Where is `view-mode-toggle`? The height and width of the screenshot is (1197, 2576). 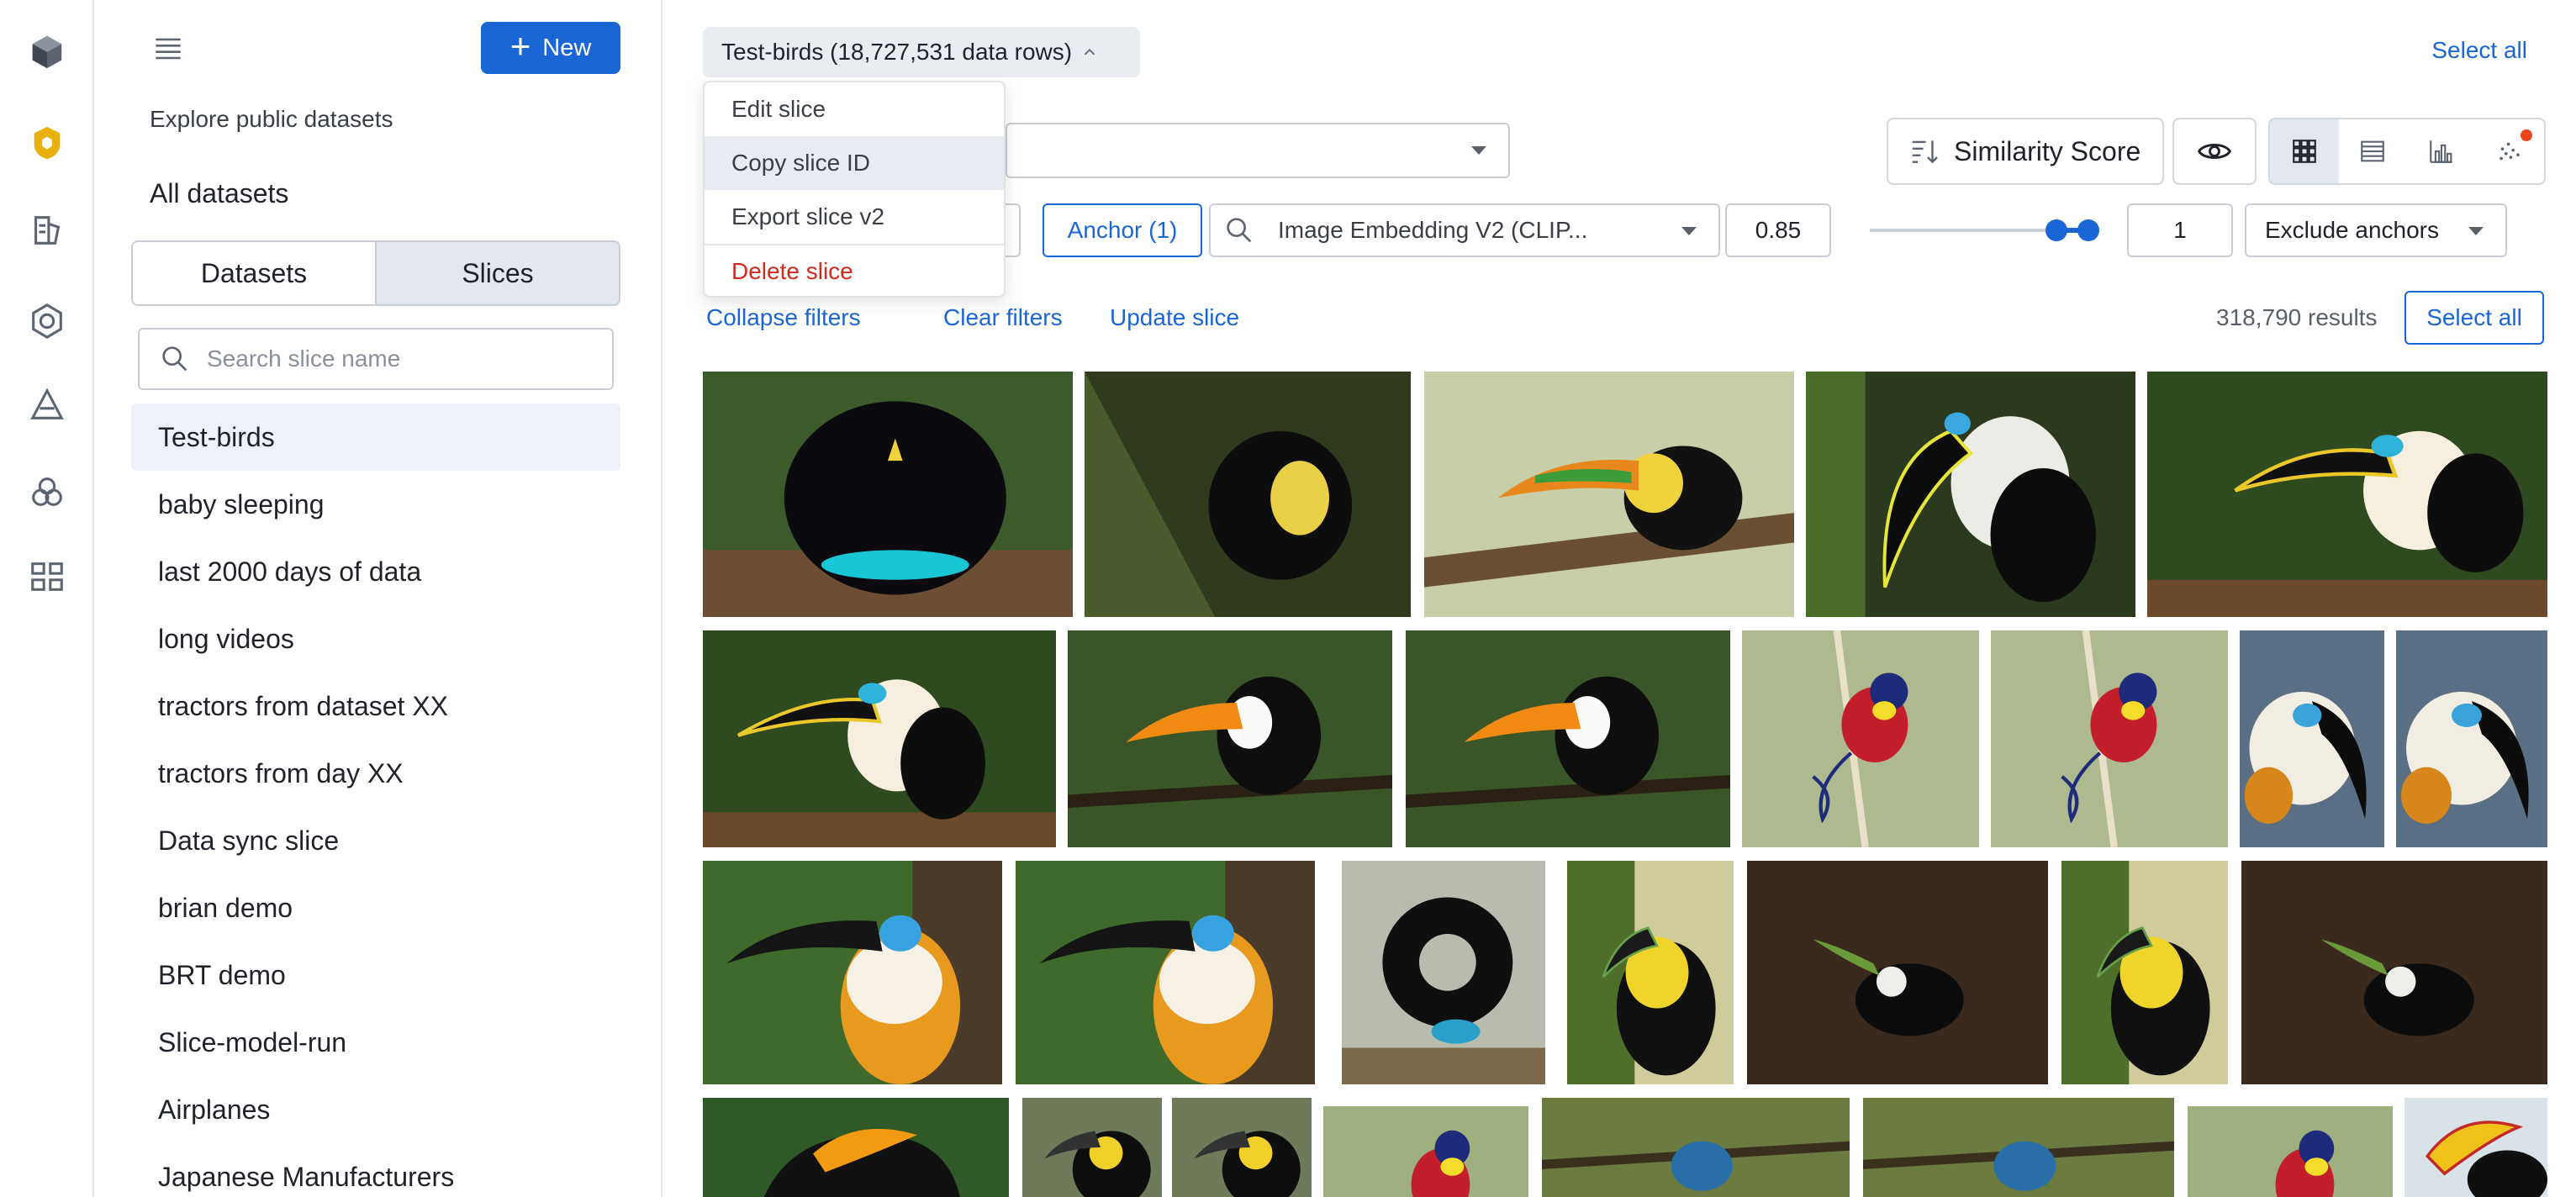 view-mode-toggle is located at coordinates (2407, 151).